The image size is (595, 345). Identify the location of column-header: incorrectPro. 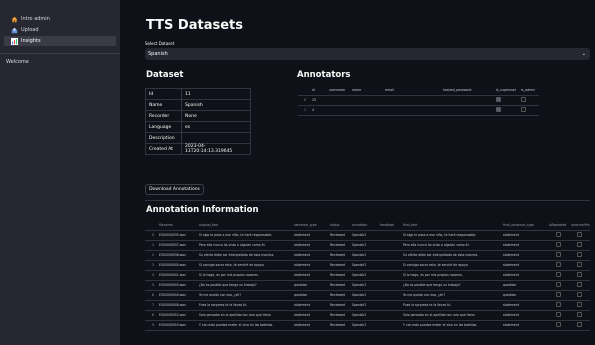
(579, 225).